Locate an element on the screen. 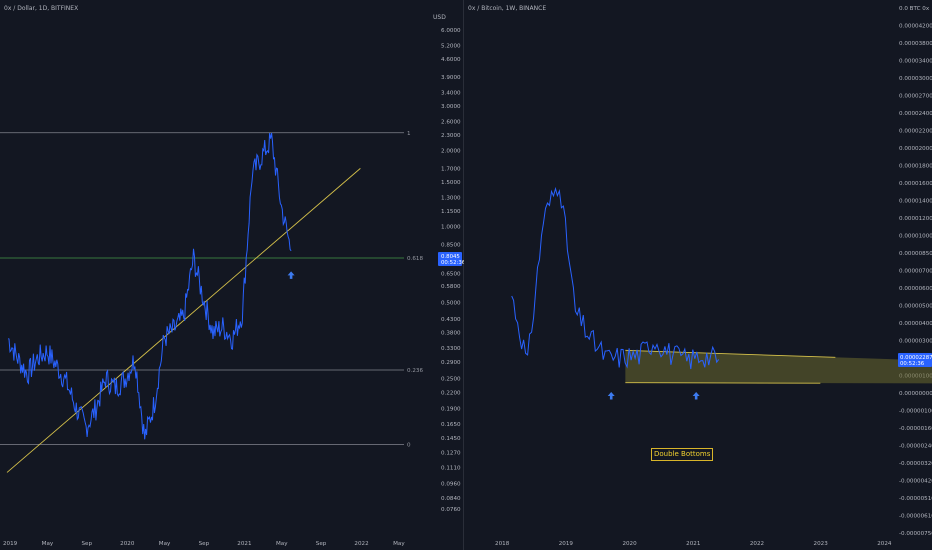 This screenshot has height=550, width=932. y-tick-label: 0.00001800 is located at coordinates (915, 167).